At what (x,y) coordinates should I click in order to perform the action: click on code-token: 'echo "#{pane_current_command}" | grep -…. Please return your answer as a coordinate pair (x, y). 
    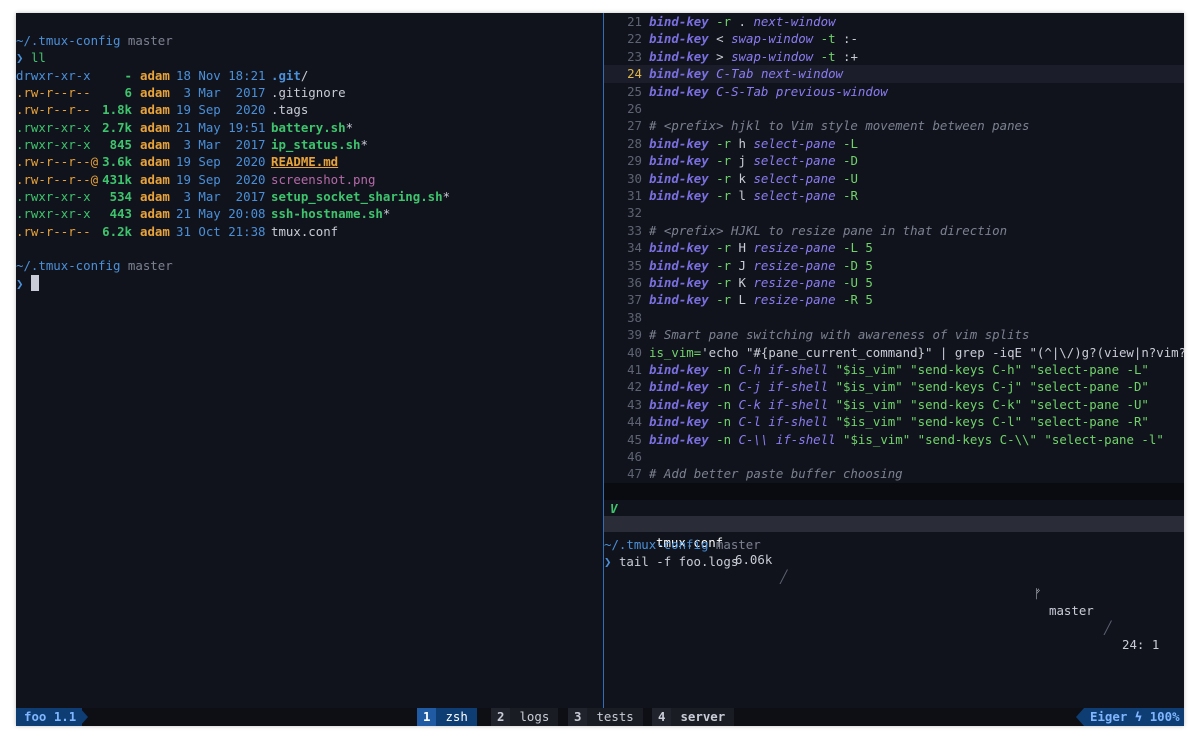
    Looking at the image, I should click on (942, 352).